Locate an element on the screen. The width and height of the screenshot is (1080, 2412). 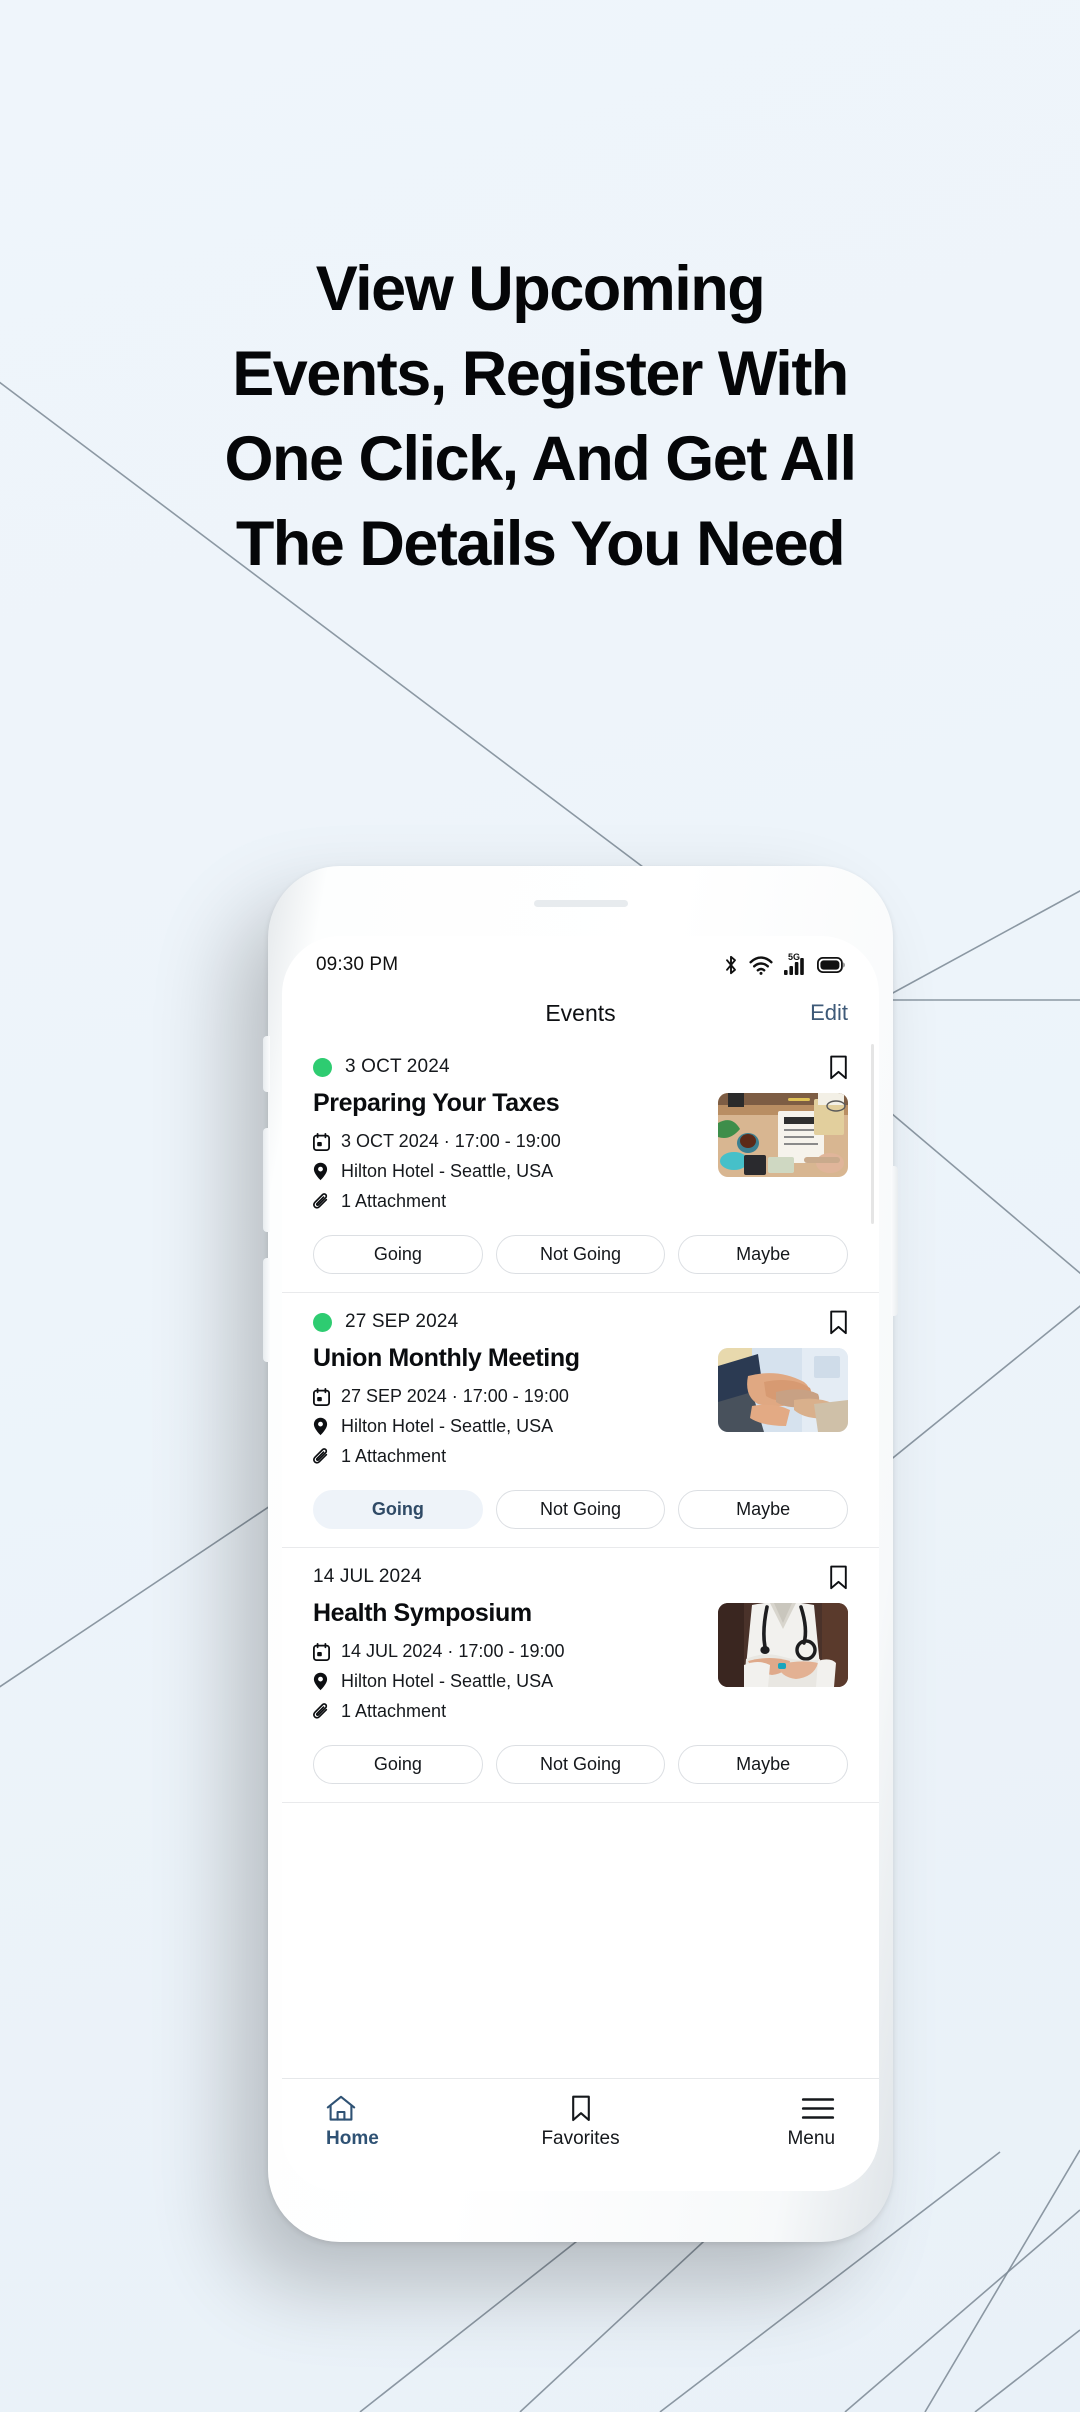
phone-volume-up-button is located at coordinates (266, 1180).